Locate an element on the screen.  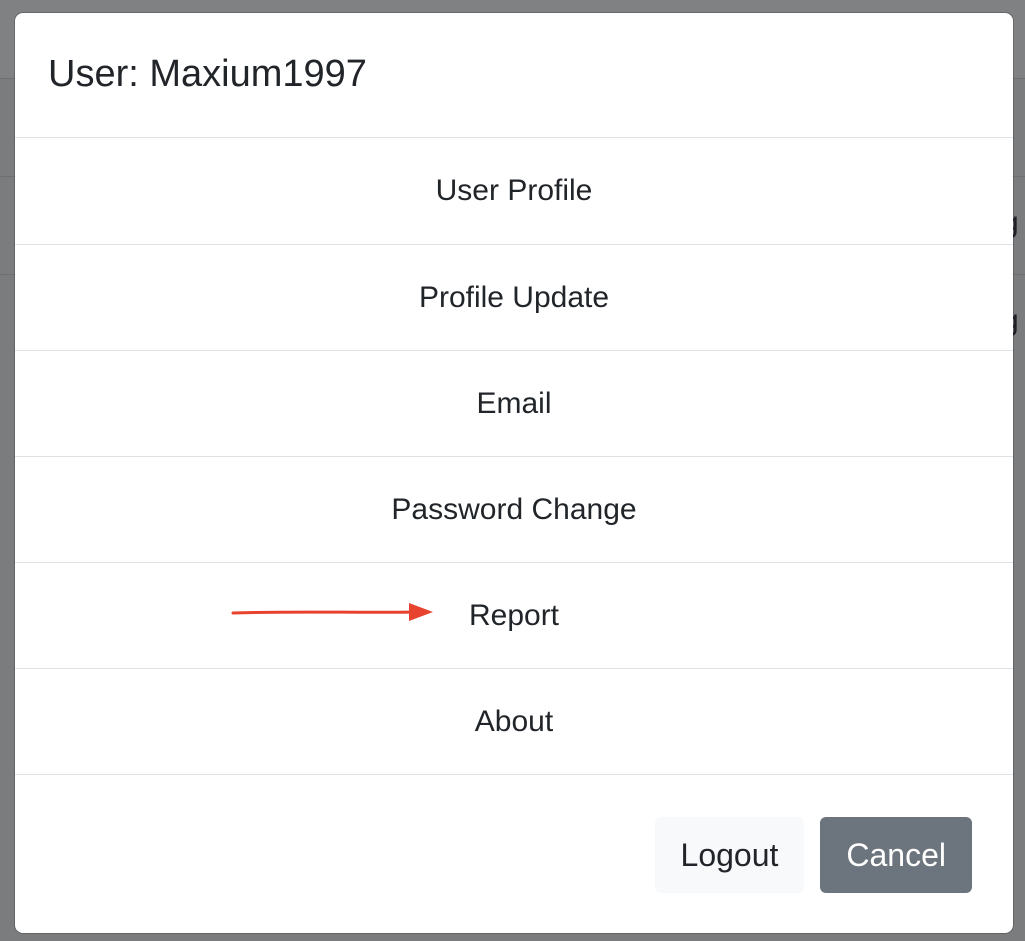
cancel-button: Cancel is located at coordinates (896, 855).